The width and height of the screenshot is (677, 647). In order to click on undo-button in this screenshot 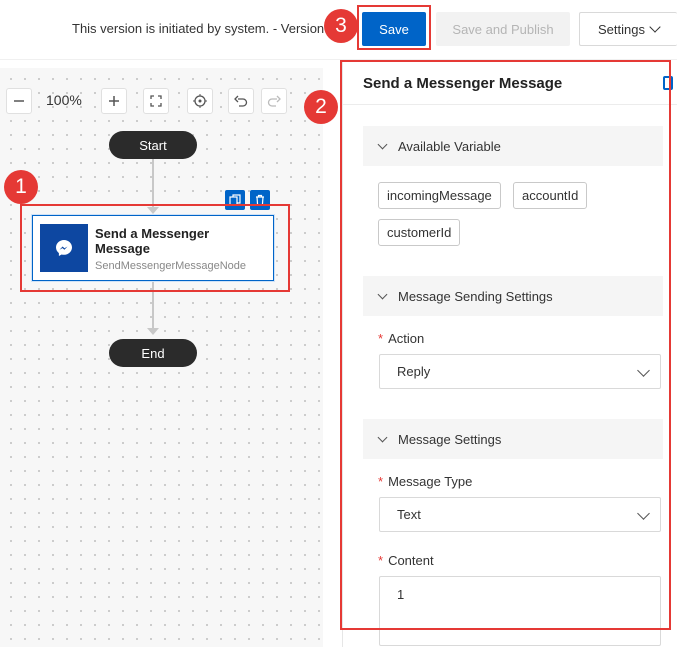, I will do `click(241, 101)`.